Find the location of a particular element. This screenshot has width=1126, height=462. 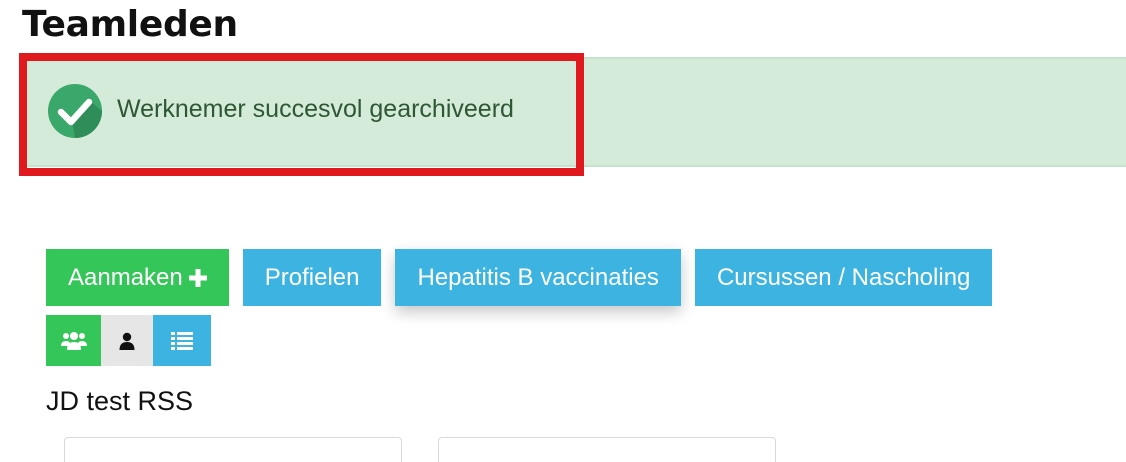

team-view-button is located at coordinates (73, 340).